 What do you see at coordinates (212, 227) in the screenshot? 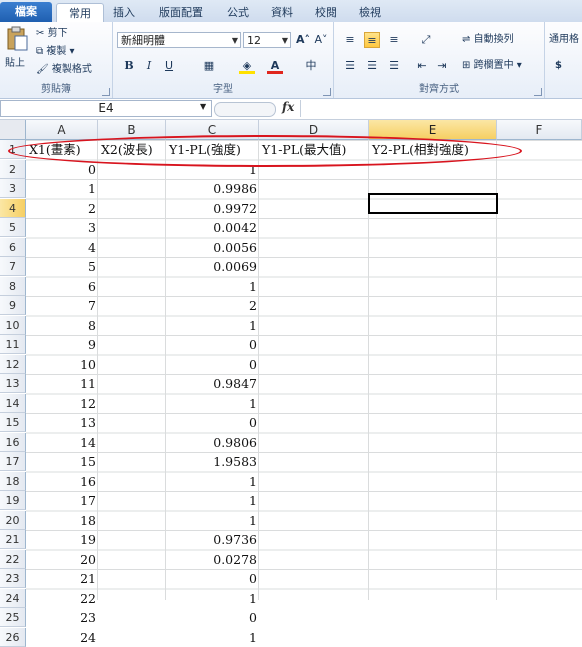
I see `cell-c5: 0.0042` at bounding box center [212, 227].